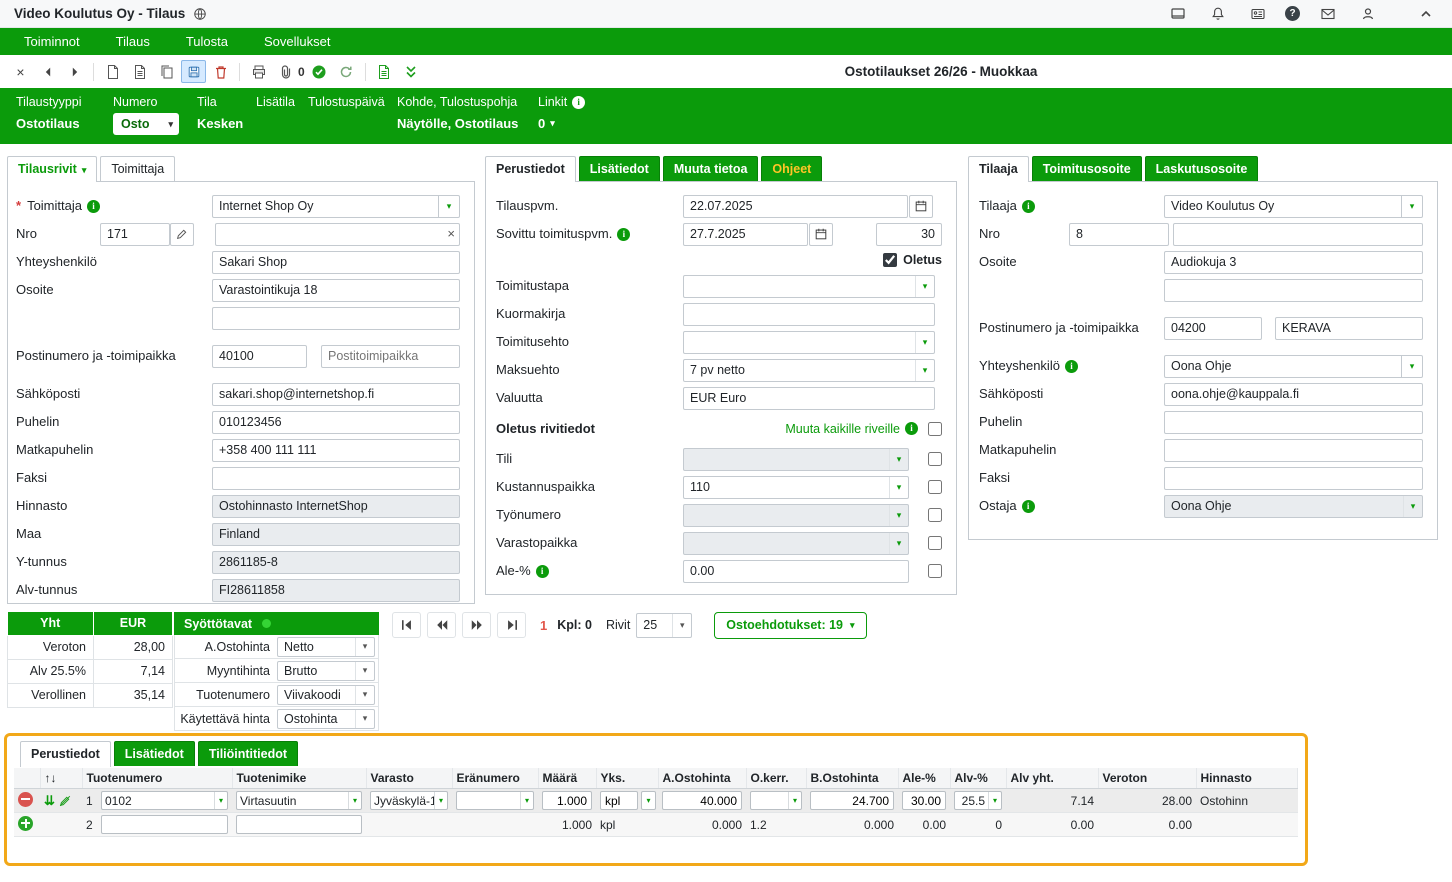  Describe the element at coordinates (299, 800) in the screenshot. I see `product-name-select: Virtasuutin ▾` at that location.